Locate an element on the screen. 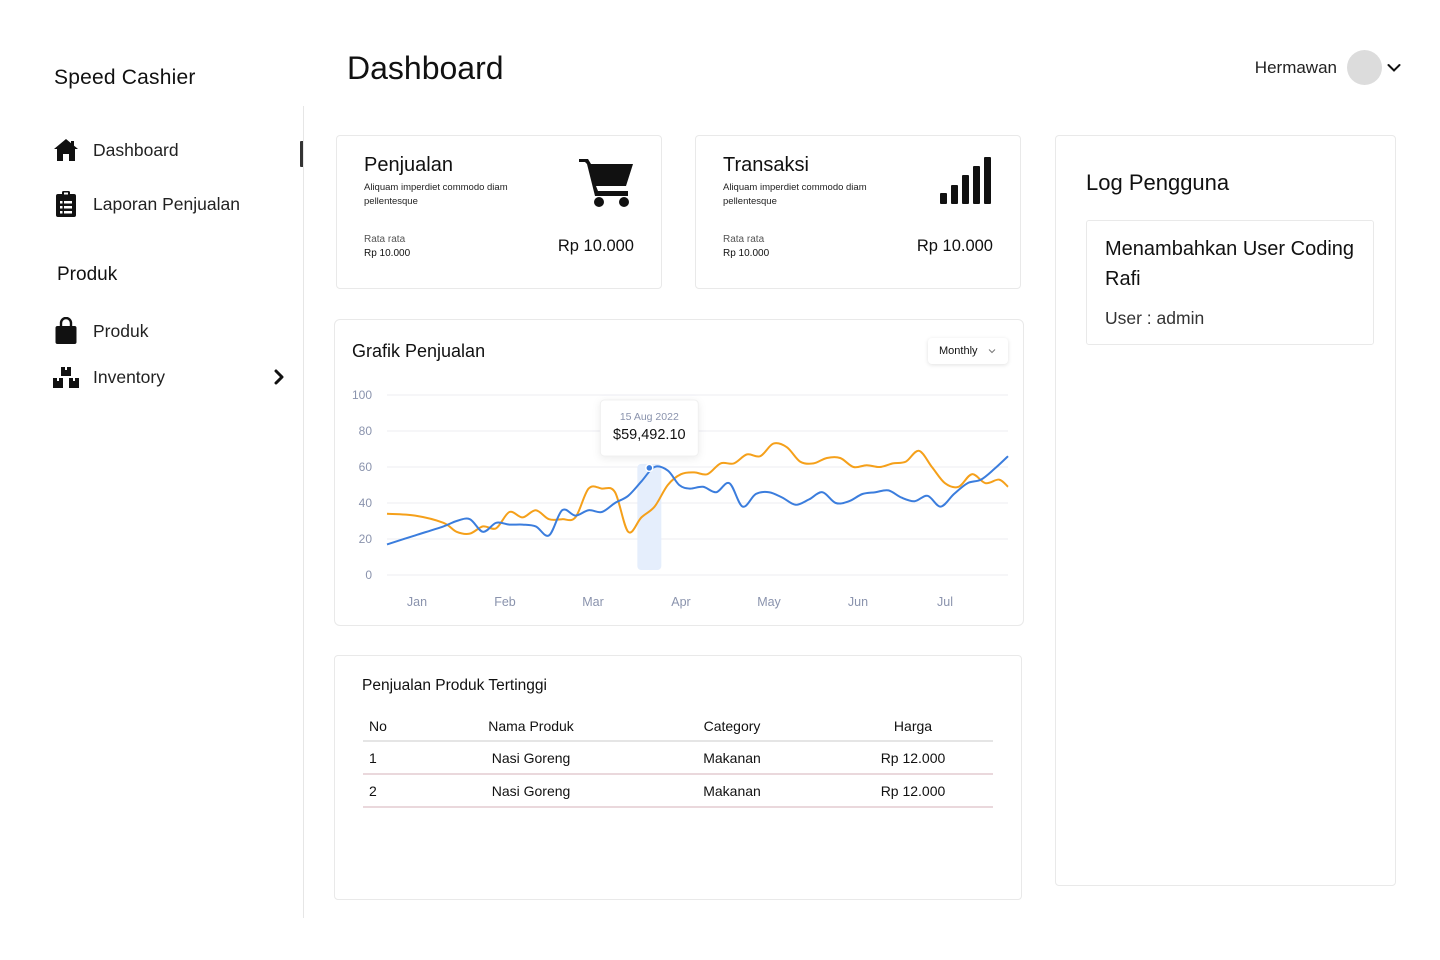 The height and width of the screenshot is (960, 1440). table-title: Penjualan Produk Tertinggi is located at coordinates (454, 685).